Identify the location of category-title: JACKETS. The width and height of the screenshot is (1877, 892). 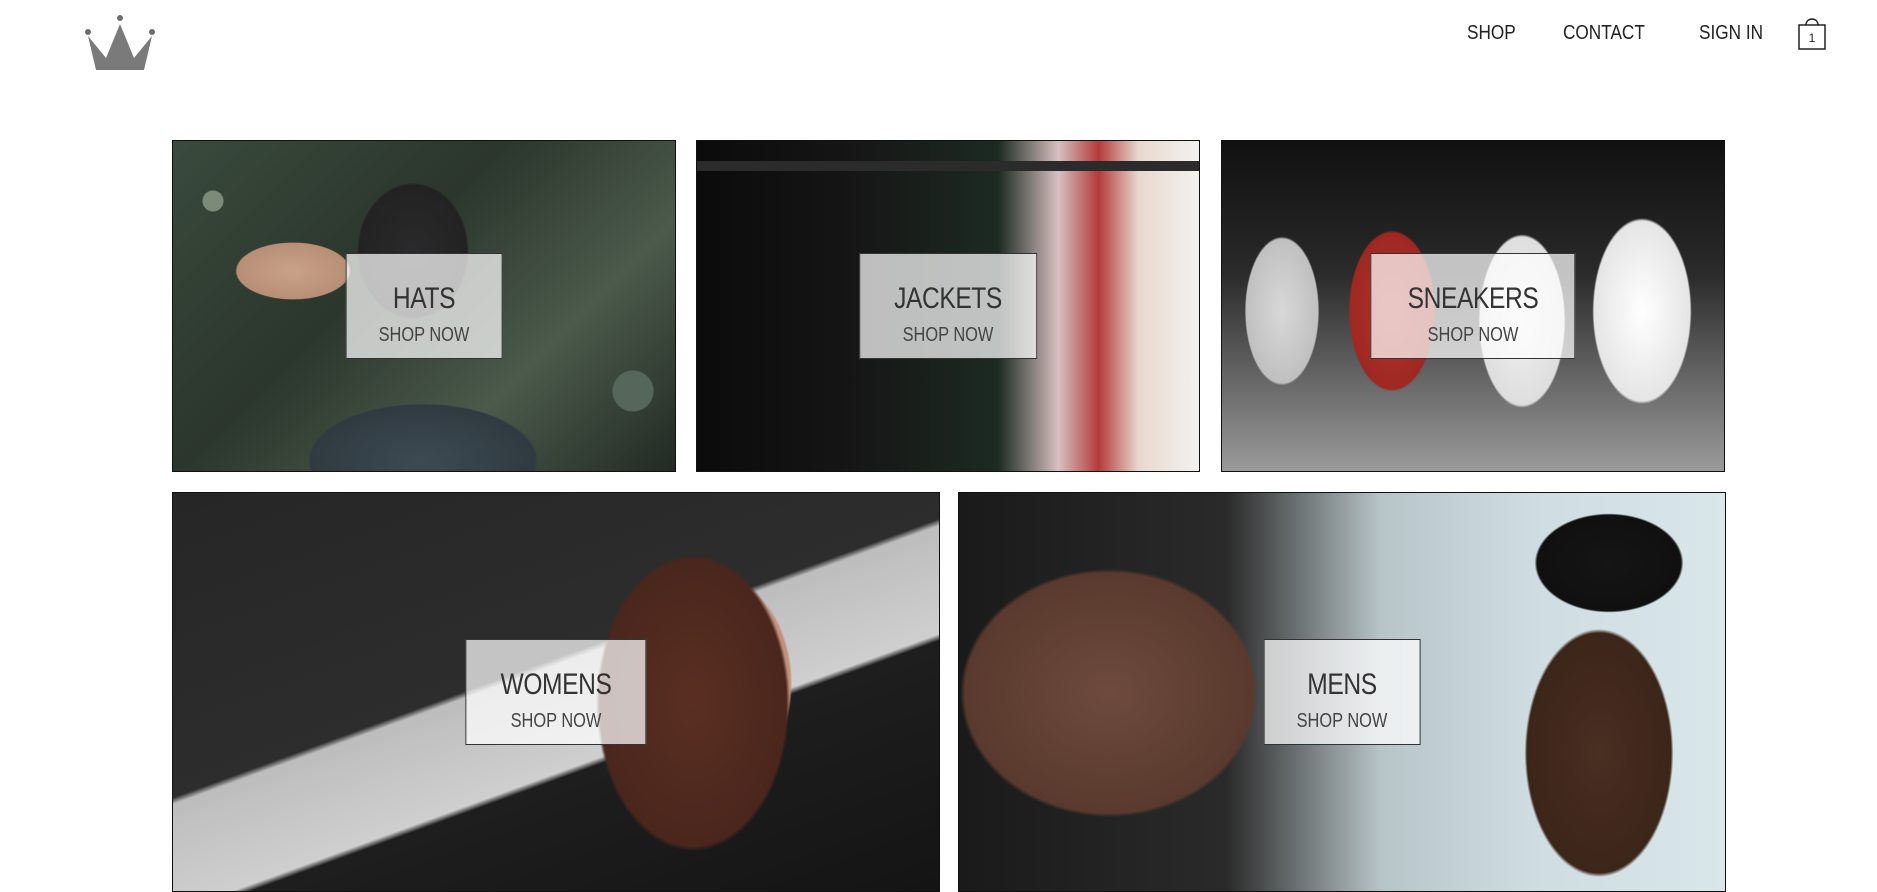
(948, 298).